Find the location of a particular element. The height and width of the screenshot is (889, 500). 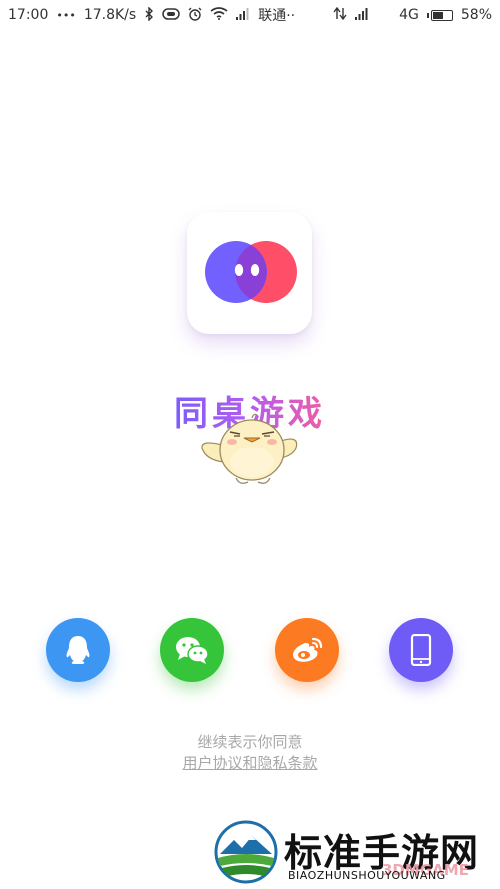

vr-icon is located at coordinates (171, 15).